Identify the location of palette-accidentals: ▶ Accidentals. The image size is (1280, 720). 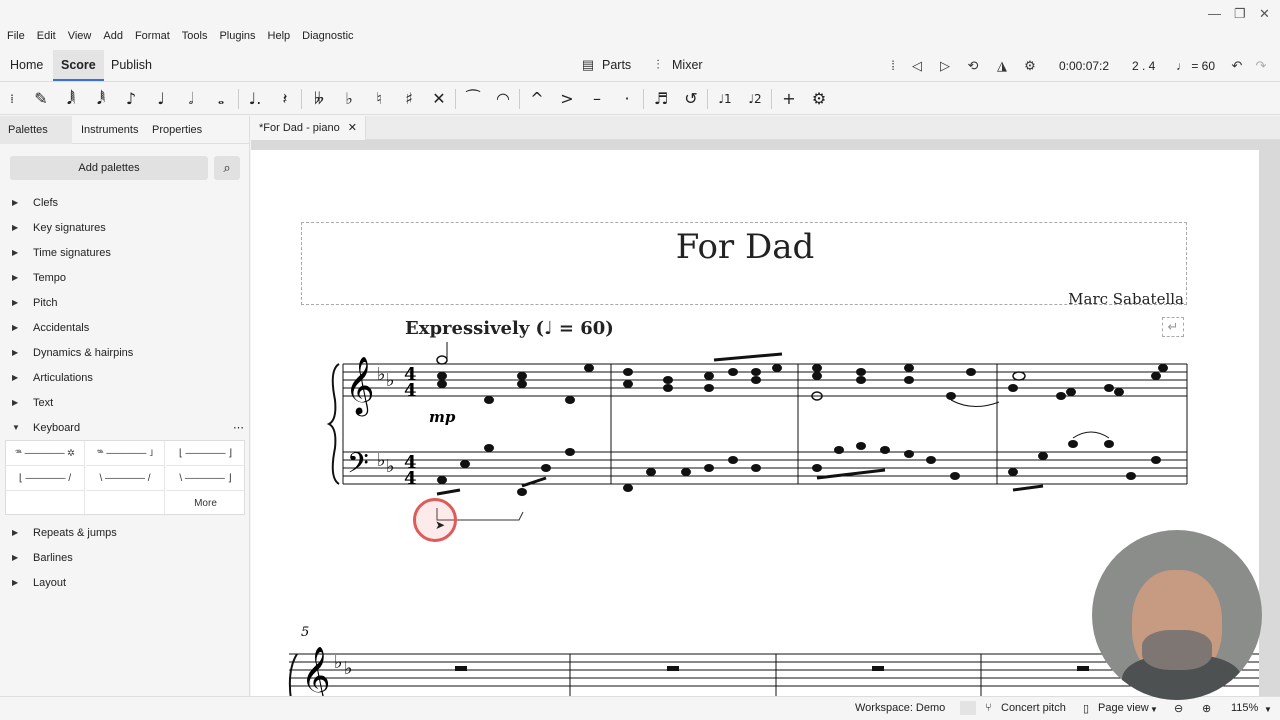
(50, 328).